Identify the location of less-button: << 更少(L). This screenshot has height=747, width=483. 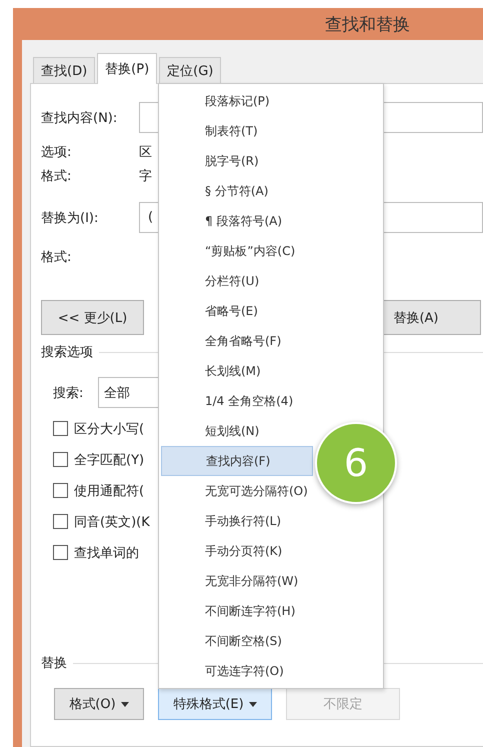
(92, 317).